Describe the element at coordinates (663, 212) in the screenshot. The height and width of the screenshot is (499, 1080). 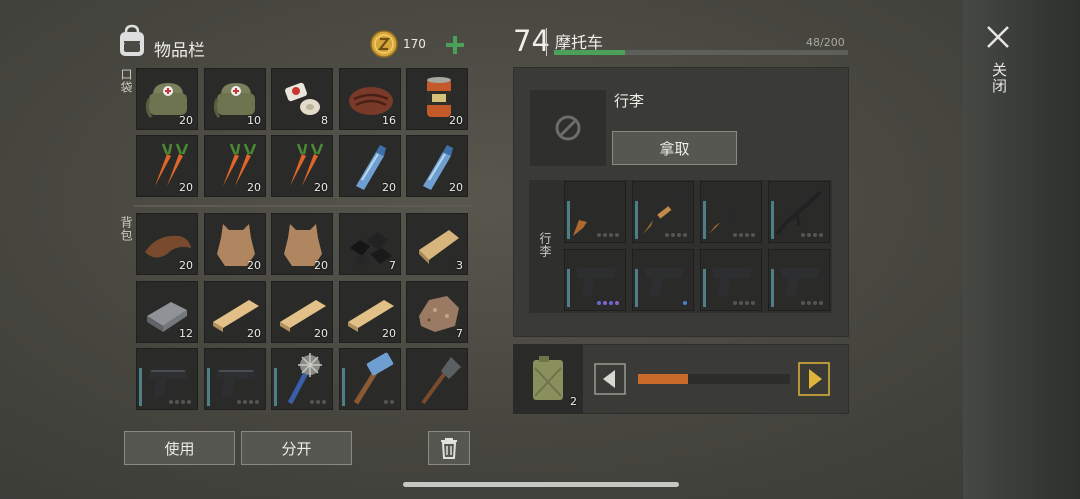
I see `storage-slot-shotgun` at that location.